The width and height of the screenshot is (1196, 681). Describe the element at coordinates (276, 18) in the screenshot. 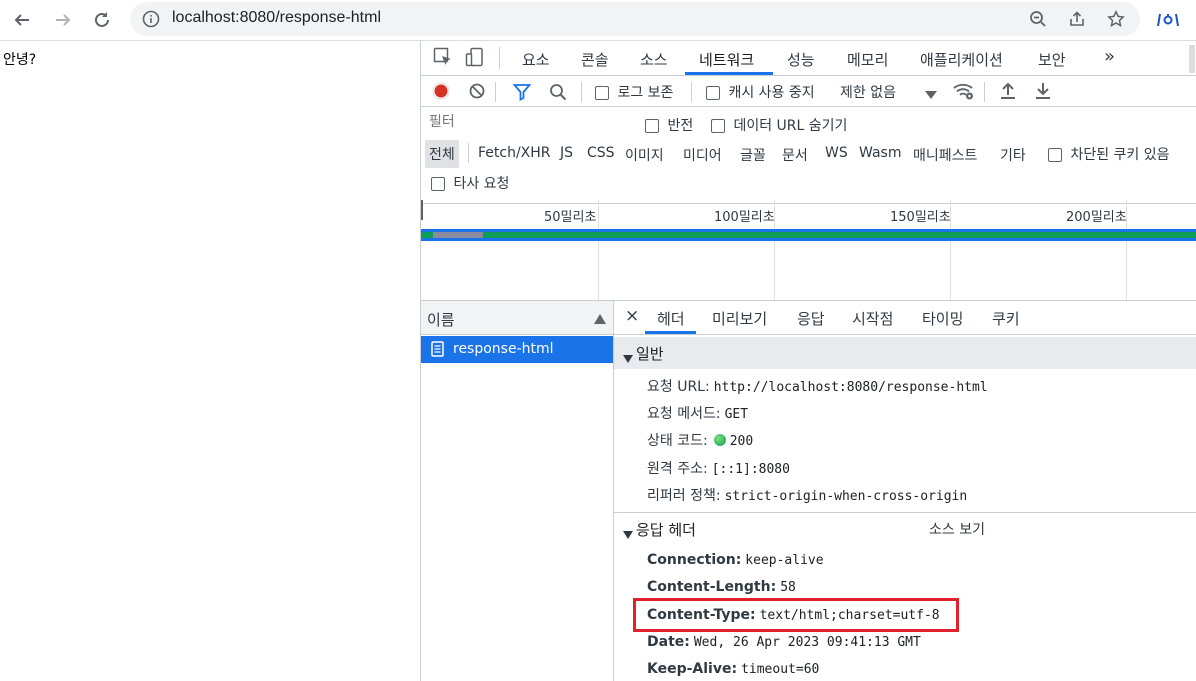

I see `url-text: localhost:8080/response-html` at that location.